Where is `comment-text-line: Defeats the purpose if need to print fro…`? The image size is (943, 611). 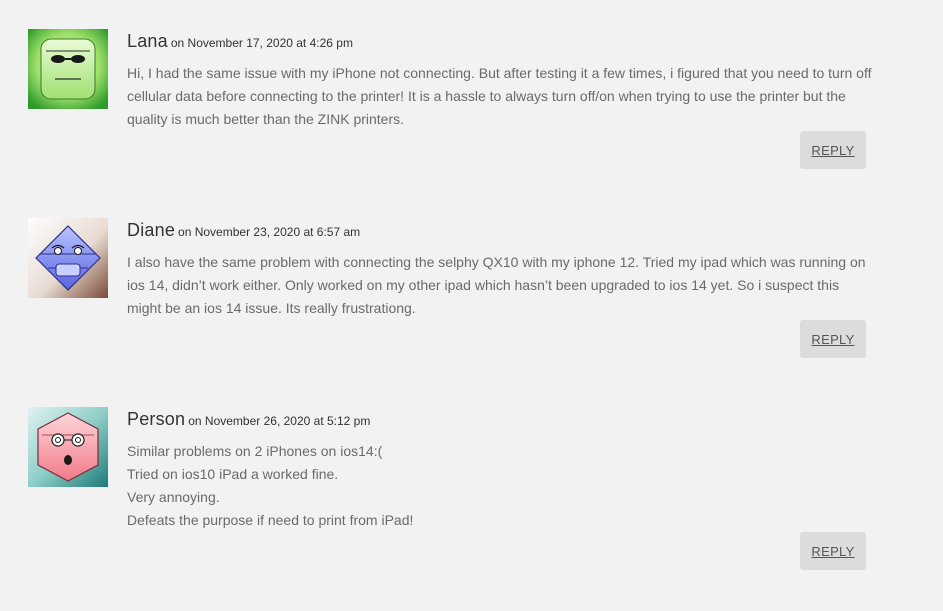 comment-text-line: Defeats the purpose if need to print fro… is located at coordinates (270, 520).